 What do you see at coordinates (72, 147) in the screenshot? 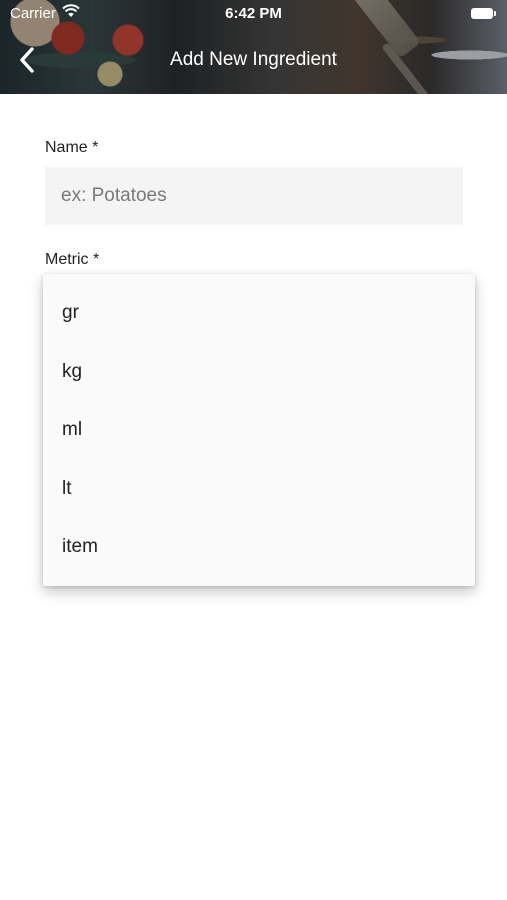
I see `name-label: Name *` at bounding box center [72, 147].